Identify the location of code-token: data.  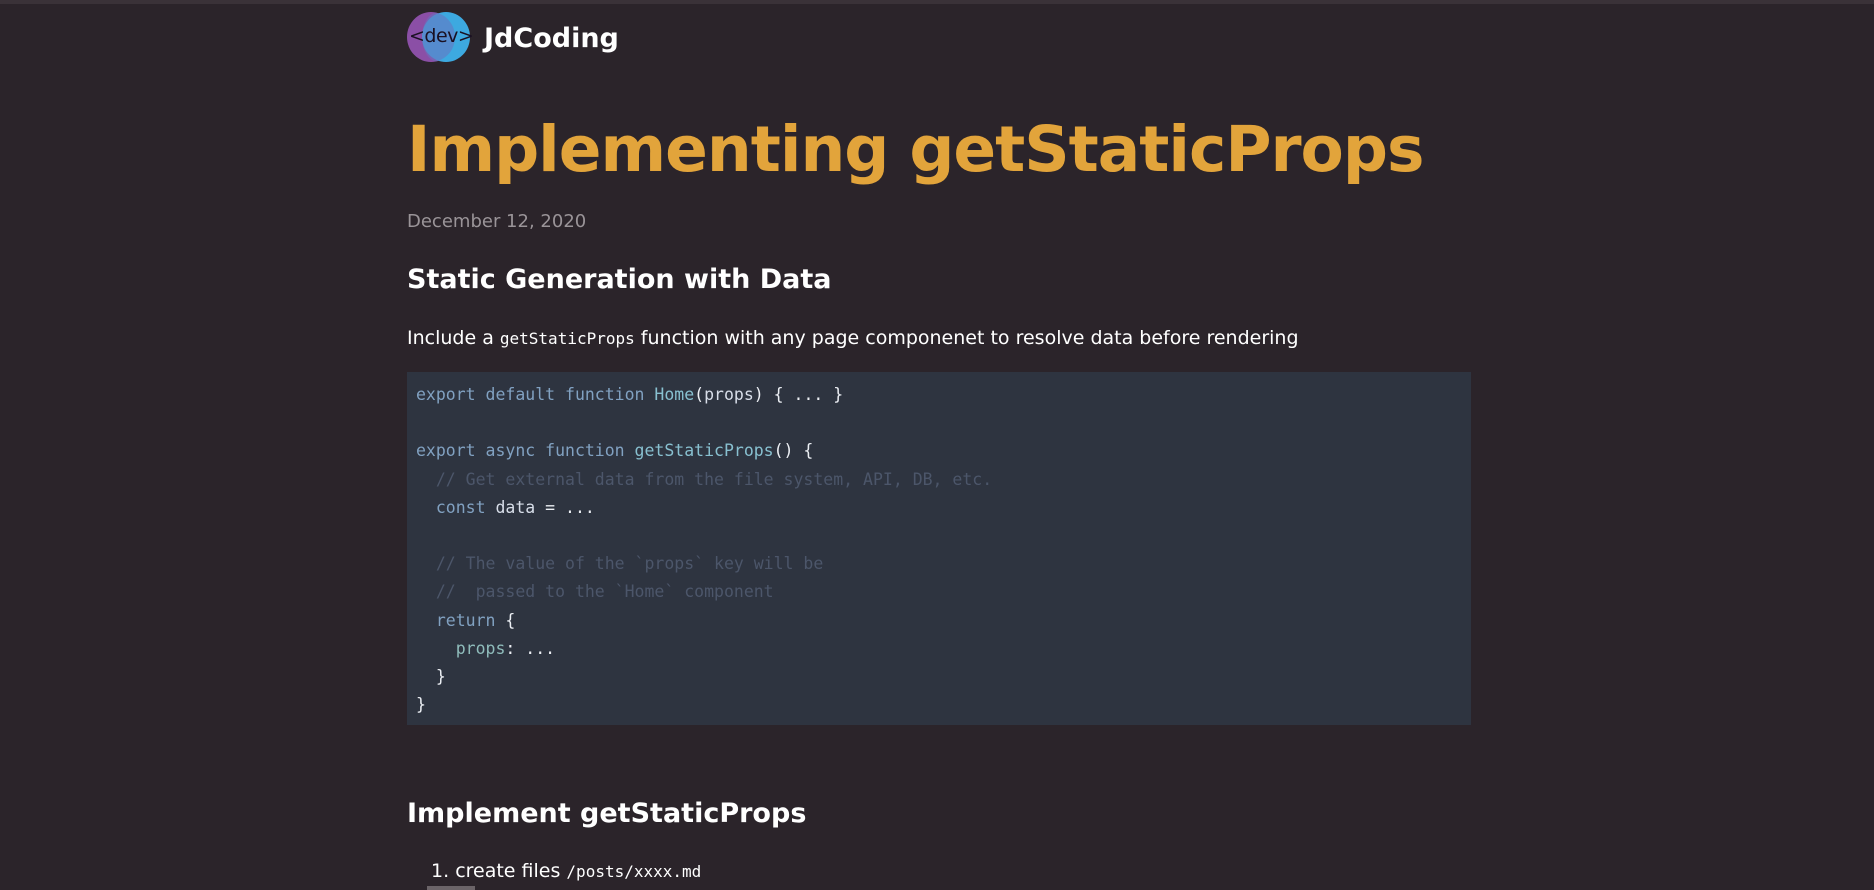
(515, 507).